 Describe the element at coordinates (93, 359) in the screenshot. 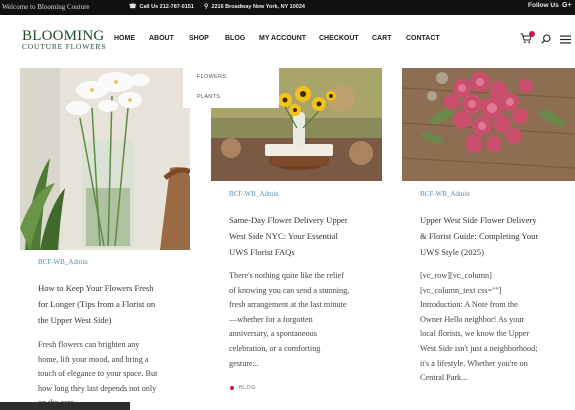

I see `excerpt-line: home, lift your mood, and bring a` at that location.